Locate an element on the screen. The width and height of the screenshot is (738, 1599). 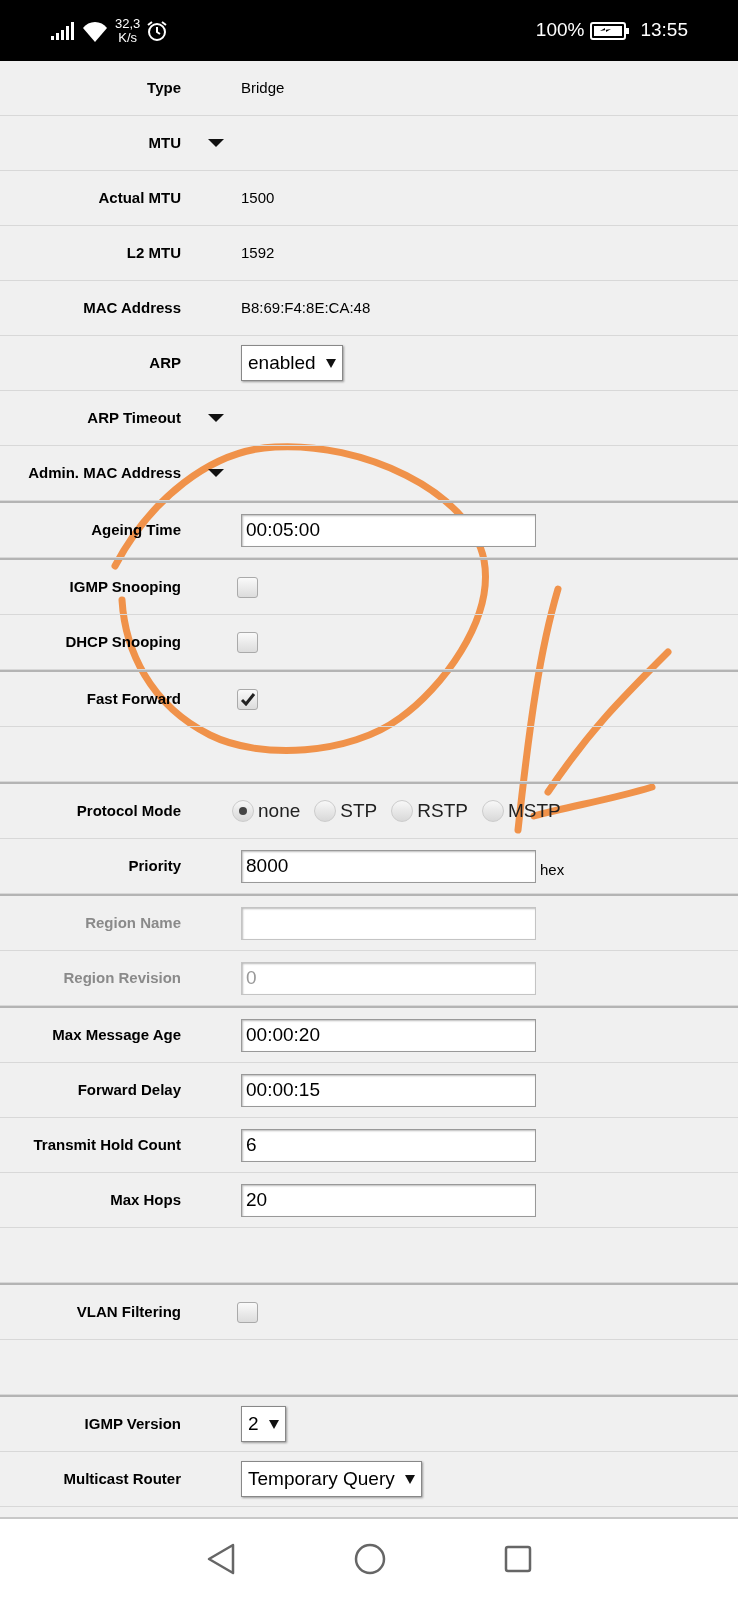
field-label: IGMP Version is located at coordinates (132, 1423).